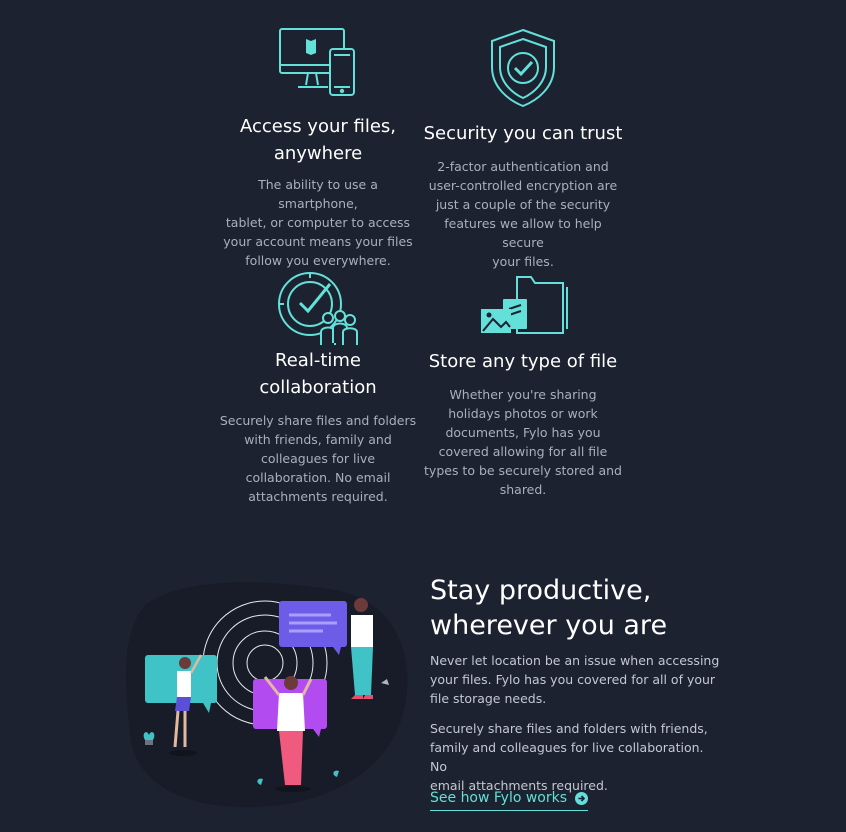 This screenshot has height=832, width=846. I want to click on arrow-circle-right-icon, so click(582, 798).